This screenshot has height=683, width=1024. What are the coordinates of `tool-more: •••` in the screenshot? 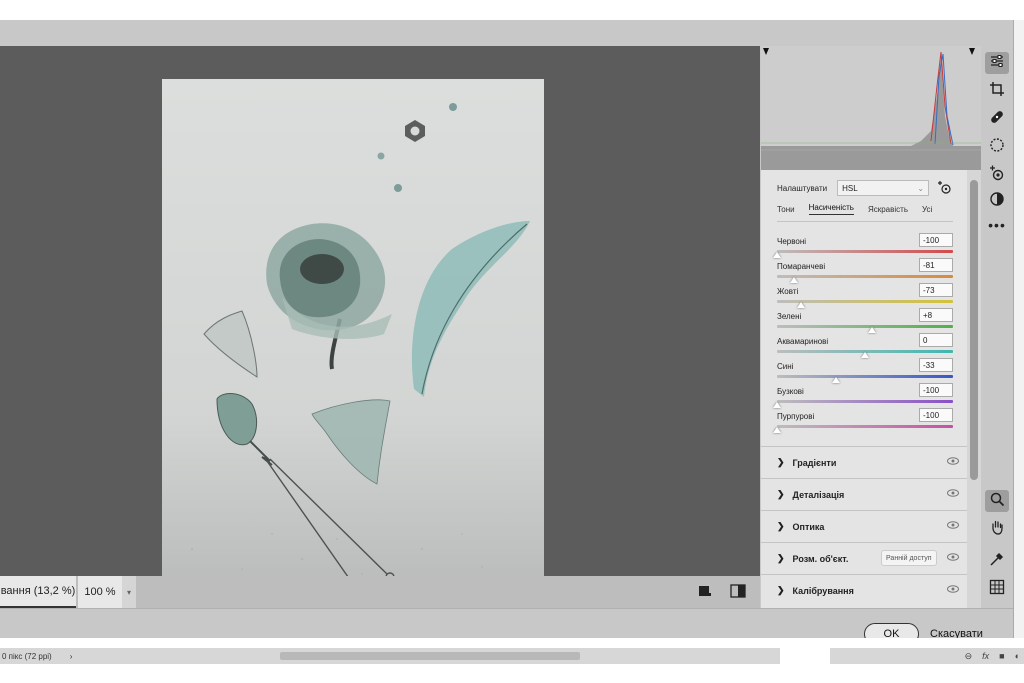 It's located at (997, 225).